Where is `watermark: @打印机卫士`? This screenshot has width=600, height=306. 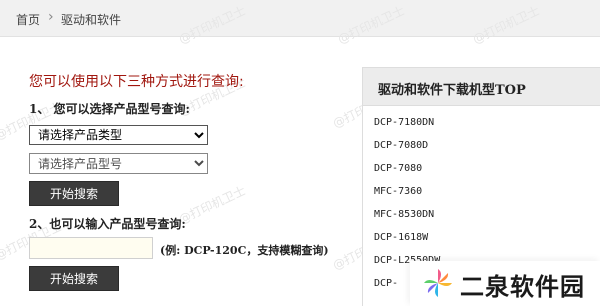 watermark: @打印机卫士 is located at coordinates (212, 205).